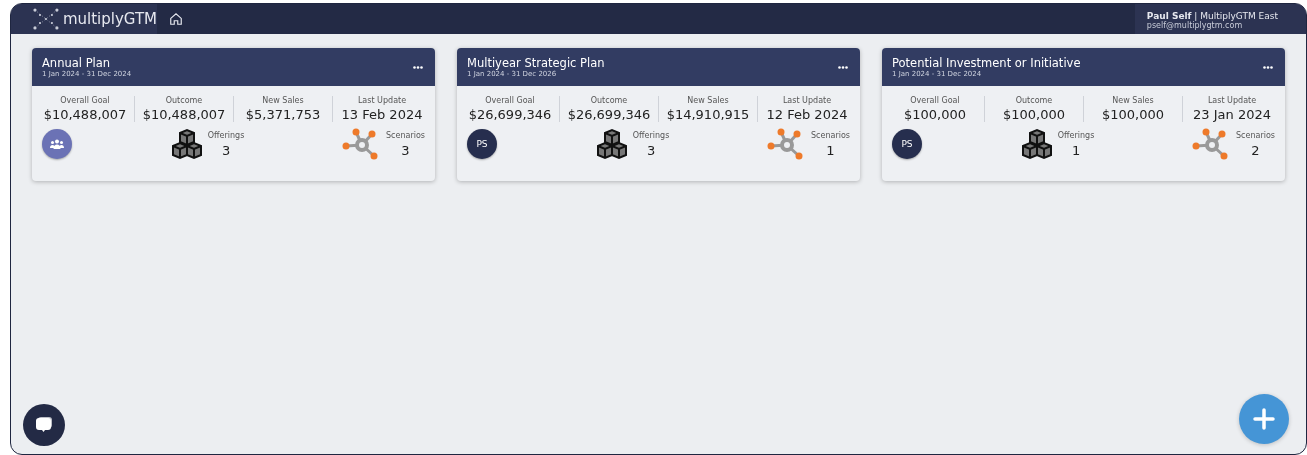 Image resolution: width=1307 pixels, height=455 pixels. I want to click on stat-value: $14,910,915, so click(708, 114).